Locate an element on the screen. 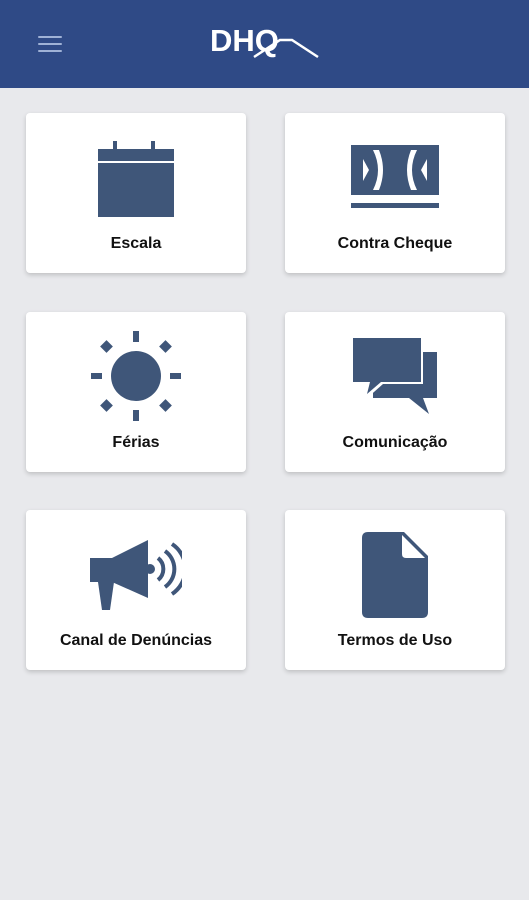 The height and width of the screenshot is (900, 529). dhq-logo: DHQ is located at coordinates (264, 41).